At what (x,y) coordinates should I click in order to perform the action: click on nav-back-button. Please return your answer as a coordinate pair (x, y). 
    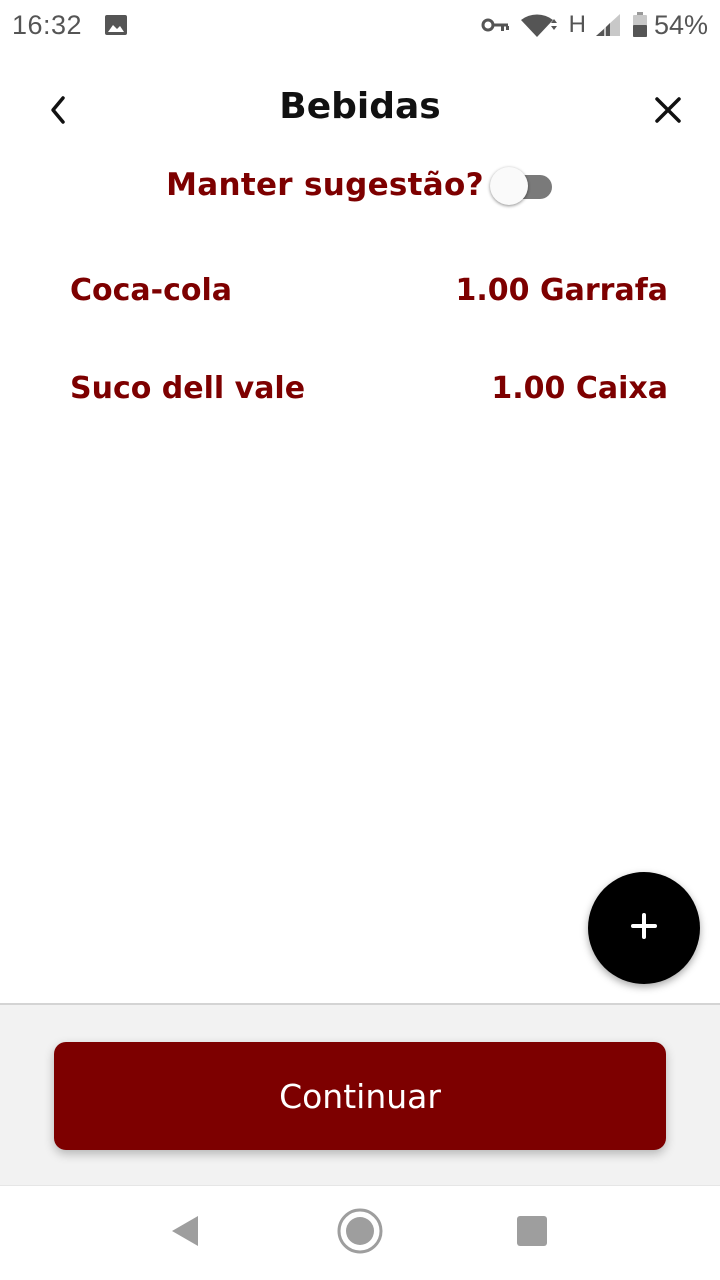
    Looking at the image, I should click on (185, 1233).